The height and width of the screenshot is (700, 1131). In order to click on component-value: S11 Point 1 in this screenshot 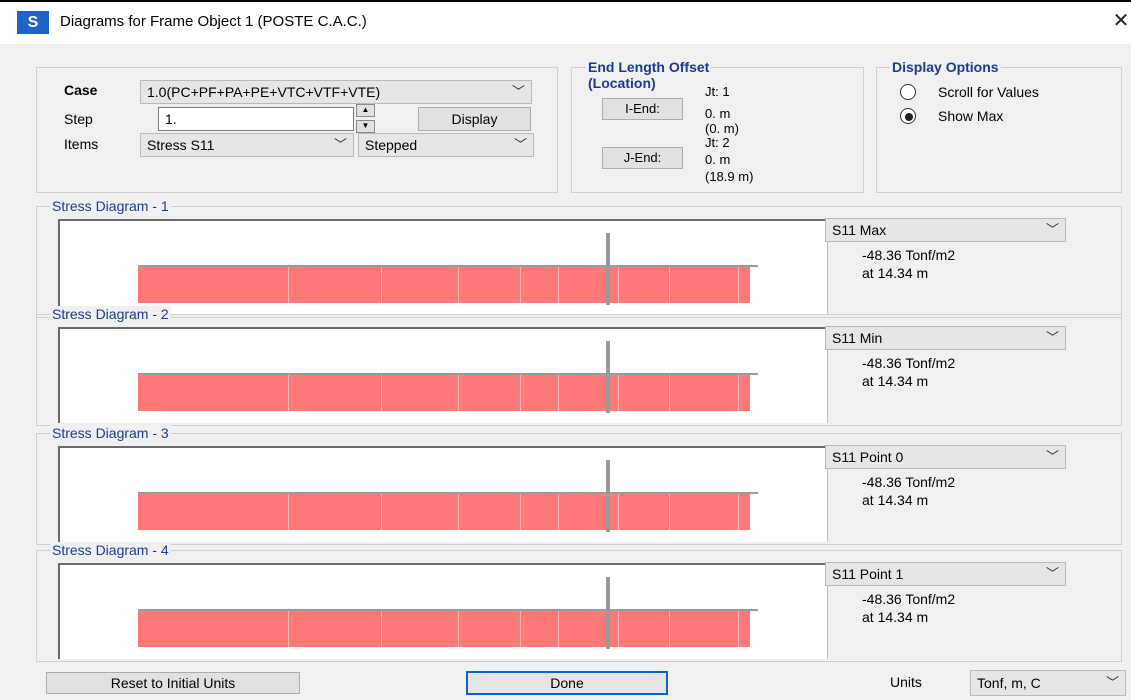, I will do `click(868, 574)`.